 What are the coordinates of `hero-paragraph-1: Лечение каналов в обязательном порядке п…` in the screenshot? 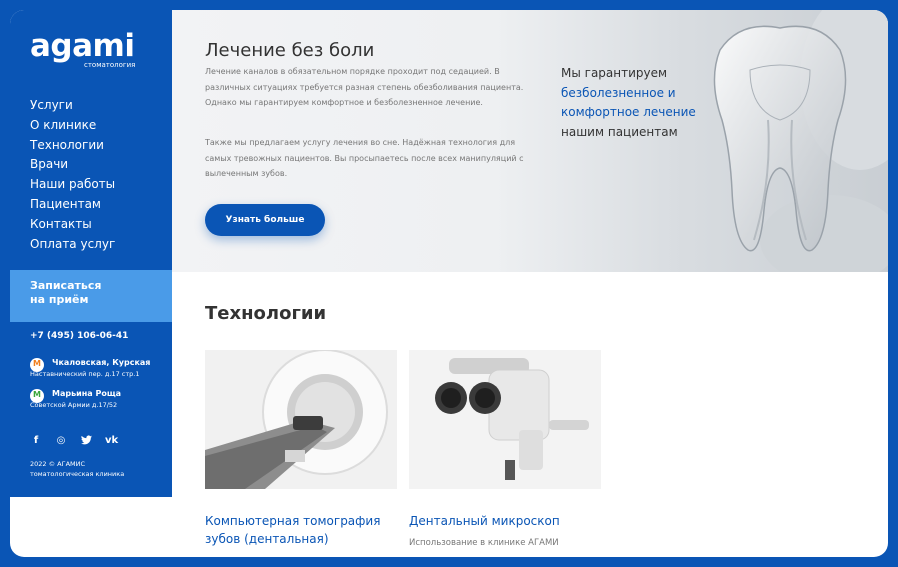 It's located at (364, 87).